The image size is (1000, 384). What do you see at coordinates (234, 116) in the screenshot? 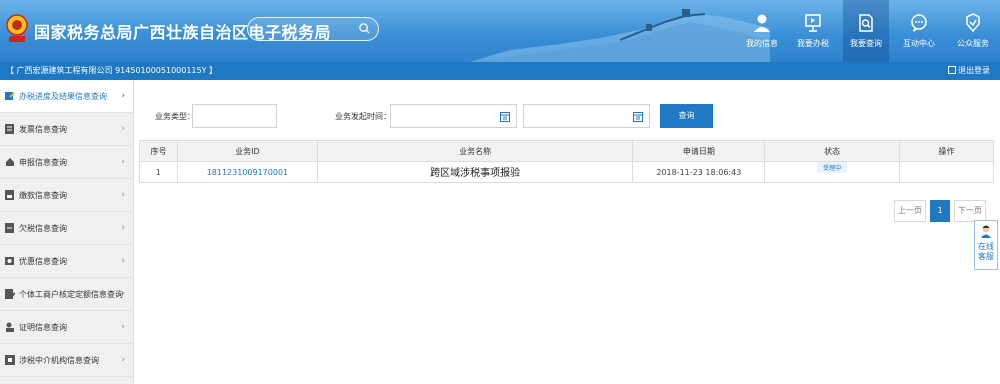
I see `business-type-input` at bounding box center [234, 116].